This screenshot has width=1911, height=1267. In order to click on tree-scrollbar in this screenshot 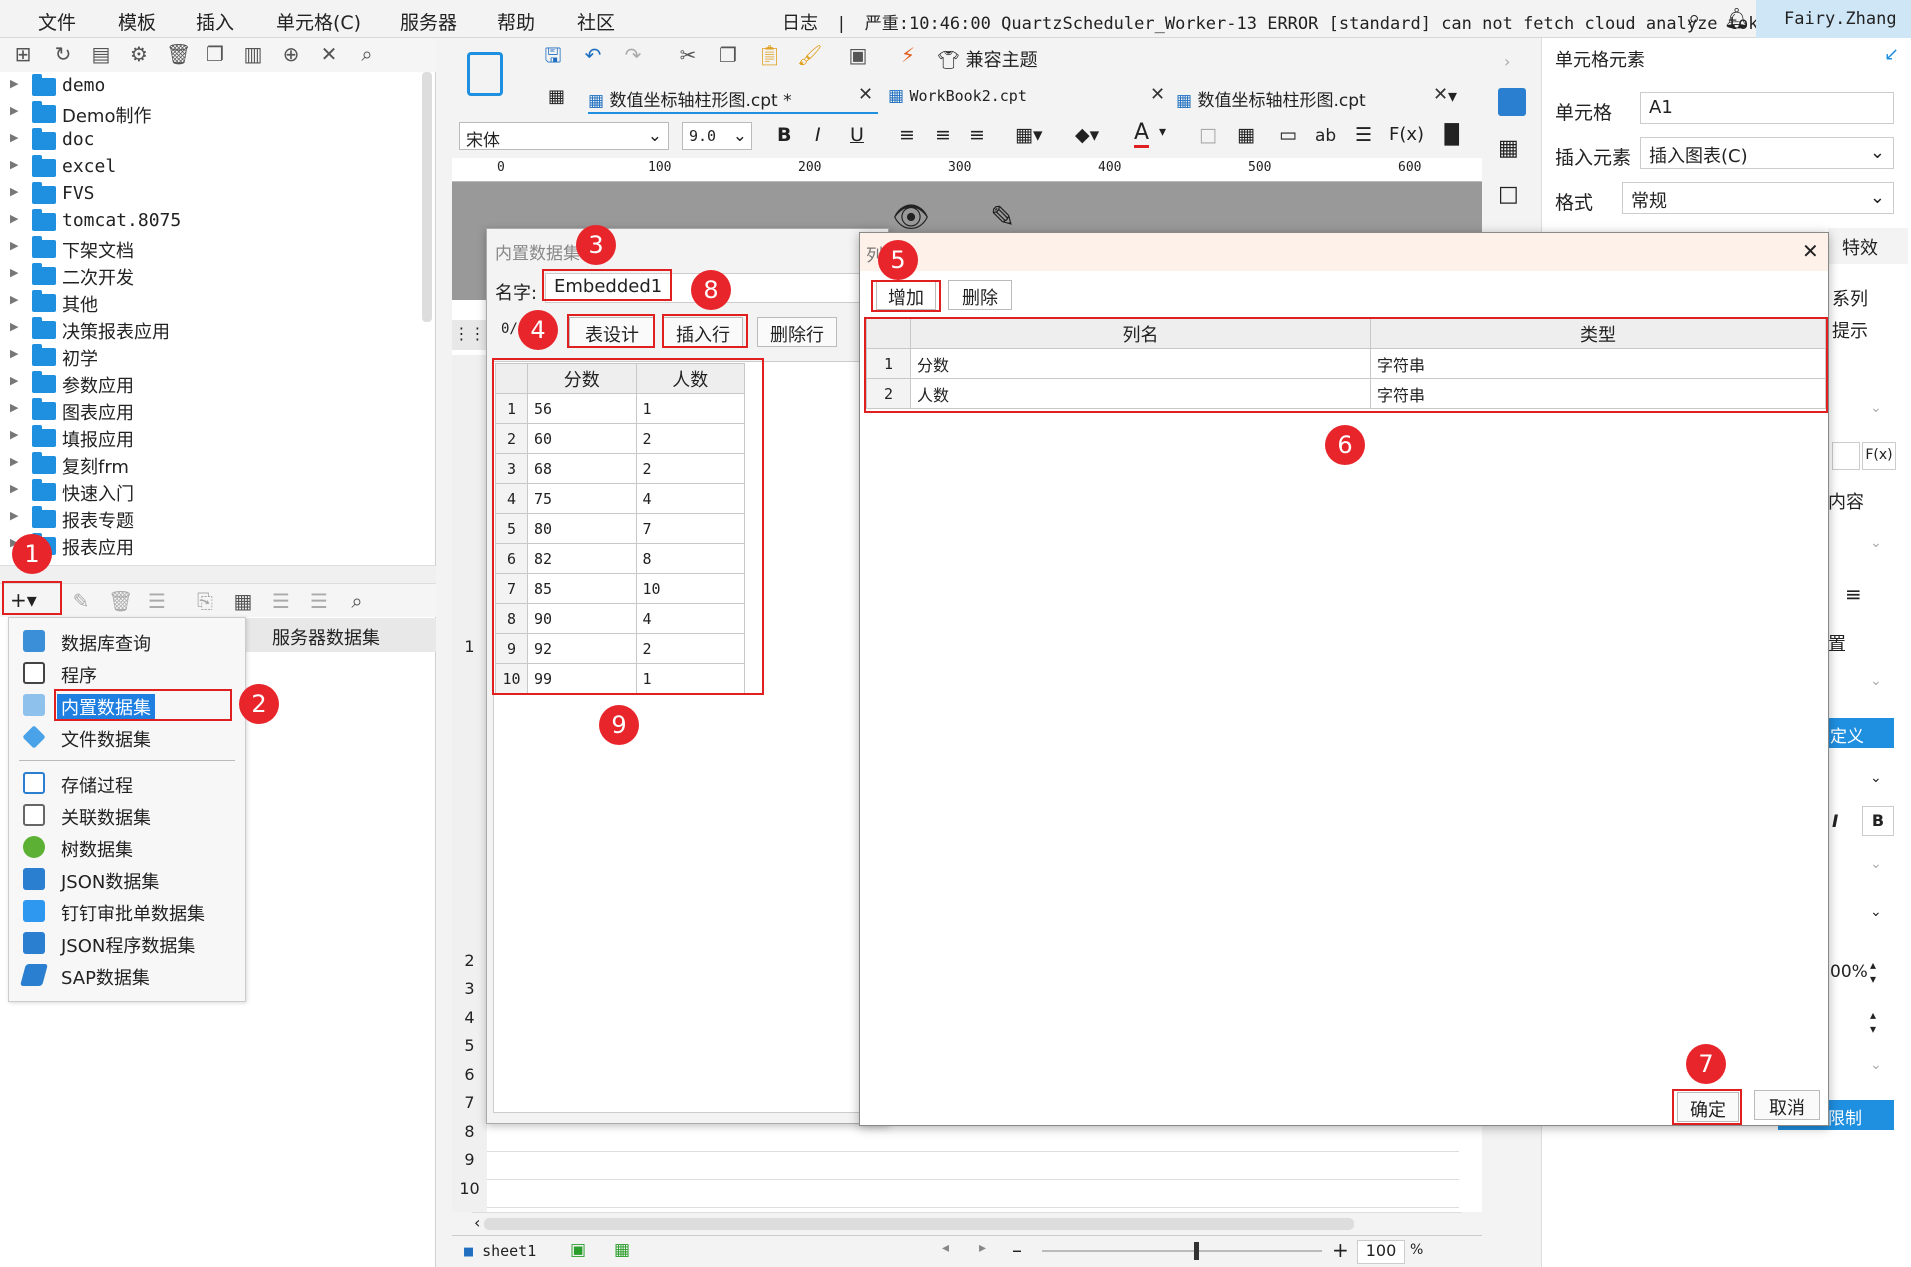, I will do `click(427, 197)`.